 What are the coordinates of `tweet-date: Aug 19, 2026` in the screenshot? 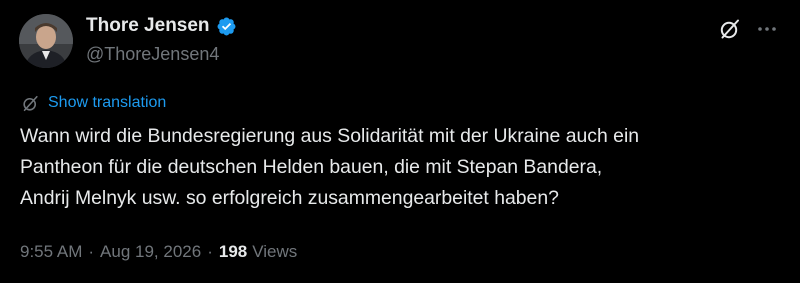 It's located at (150, 252).